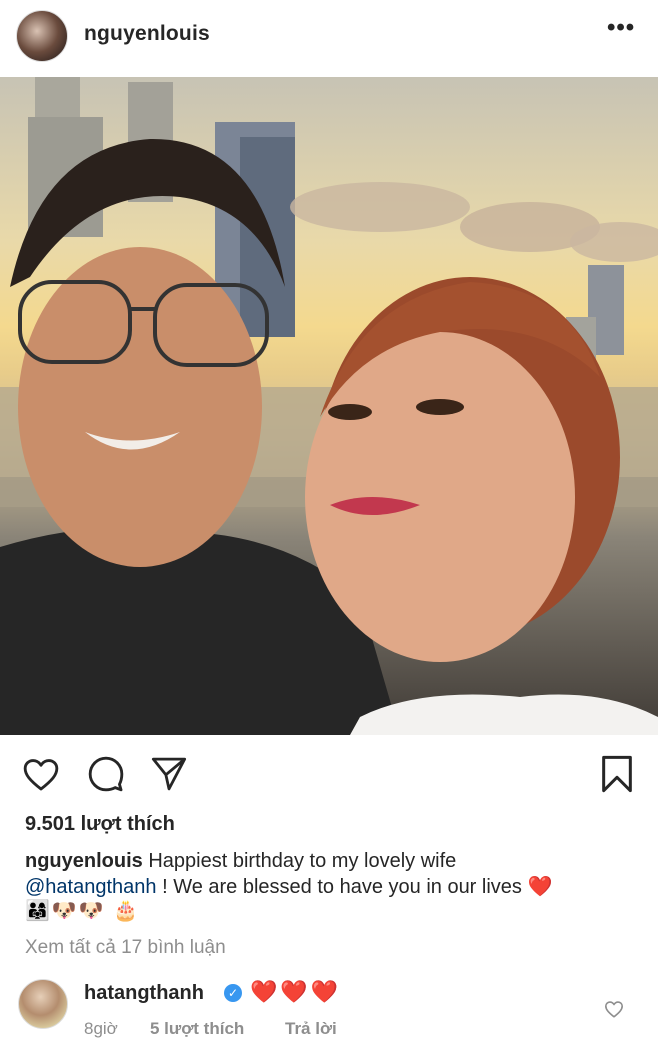 The width and height of the screenshot is (658, 1054). Describe the element at coordinates (100, 824) in the screenshot. I see `likes-count: 9.501 lượt thích` at that location.